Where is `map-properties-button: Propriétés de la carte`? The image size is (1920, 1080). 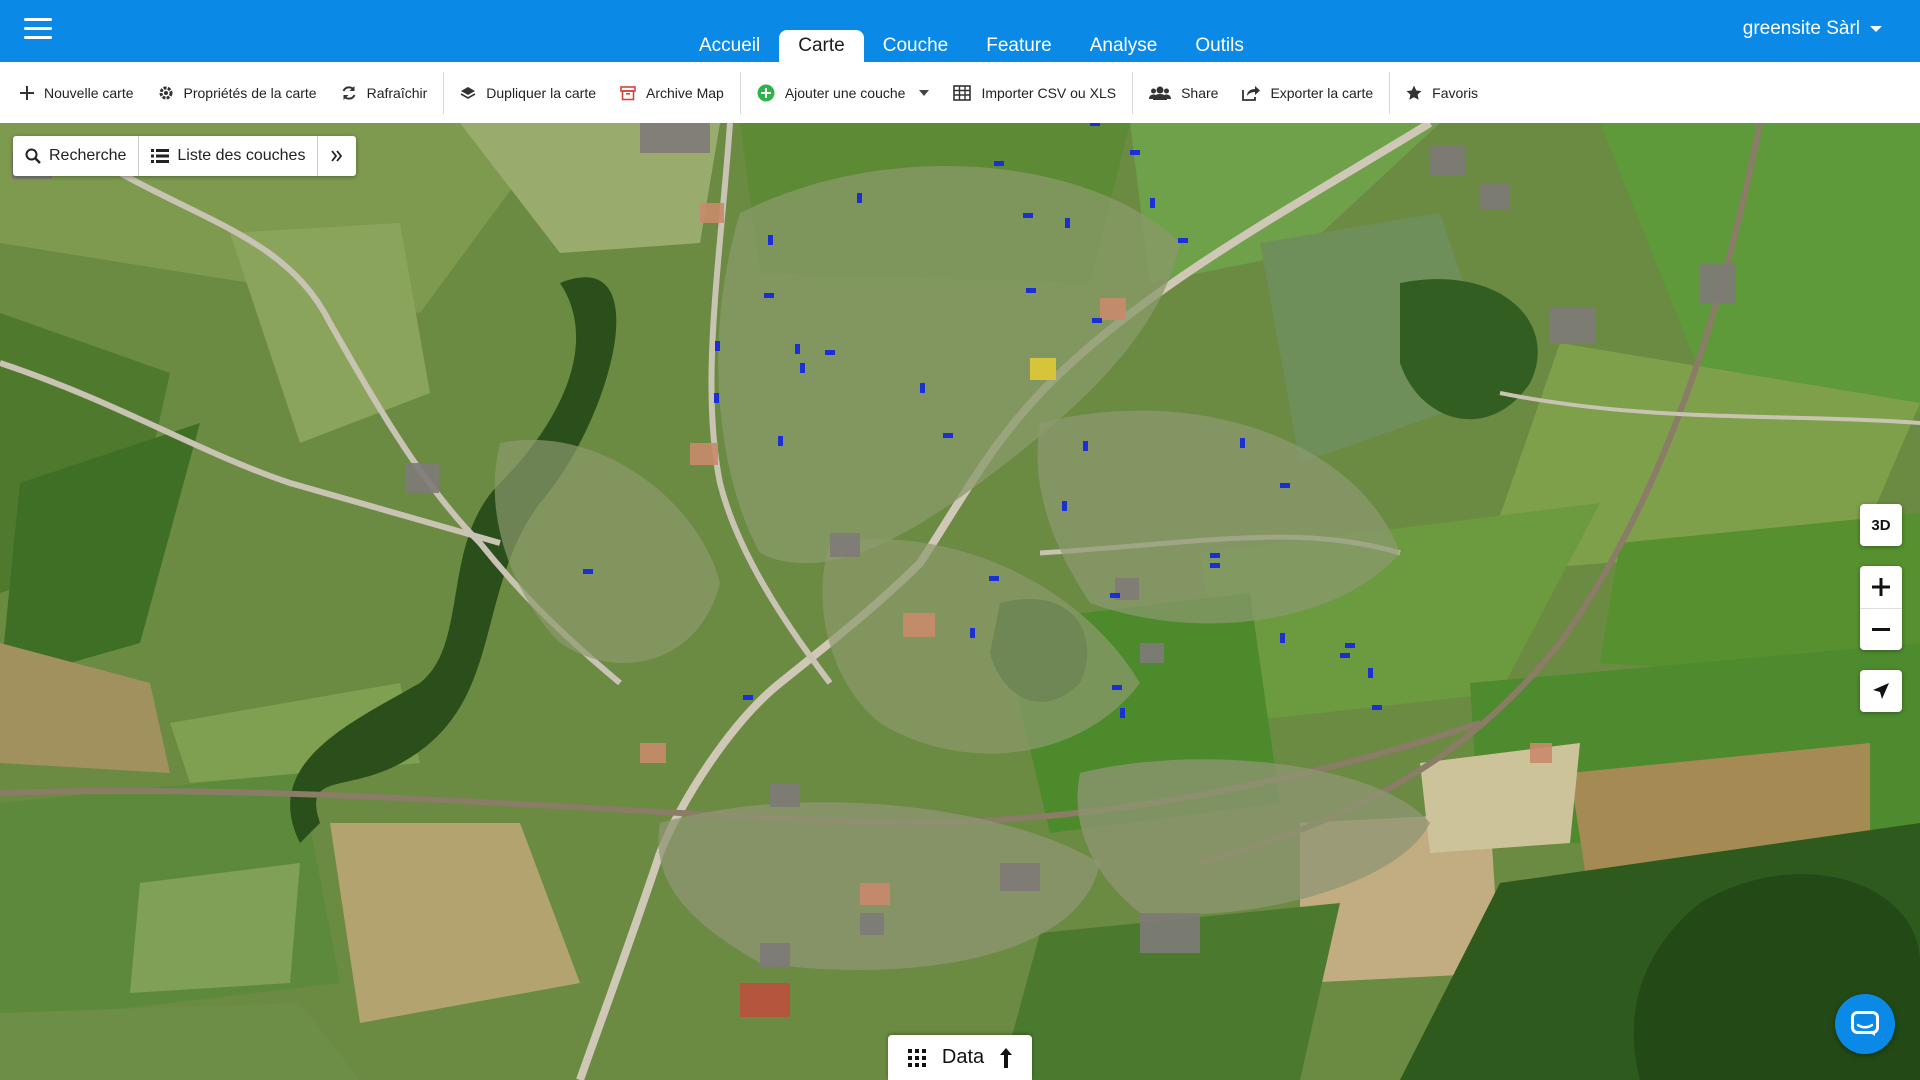 map-properties-button: Propriétés de la carte is located at coordinates (237, 92).